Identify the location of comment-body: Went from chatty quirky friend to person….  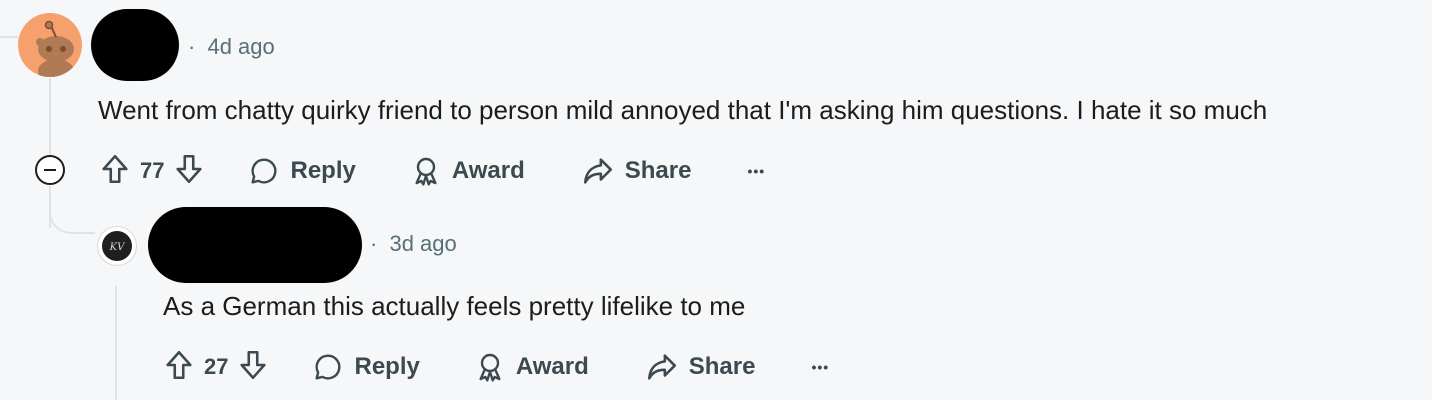
(683, 110).